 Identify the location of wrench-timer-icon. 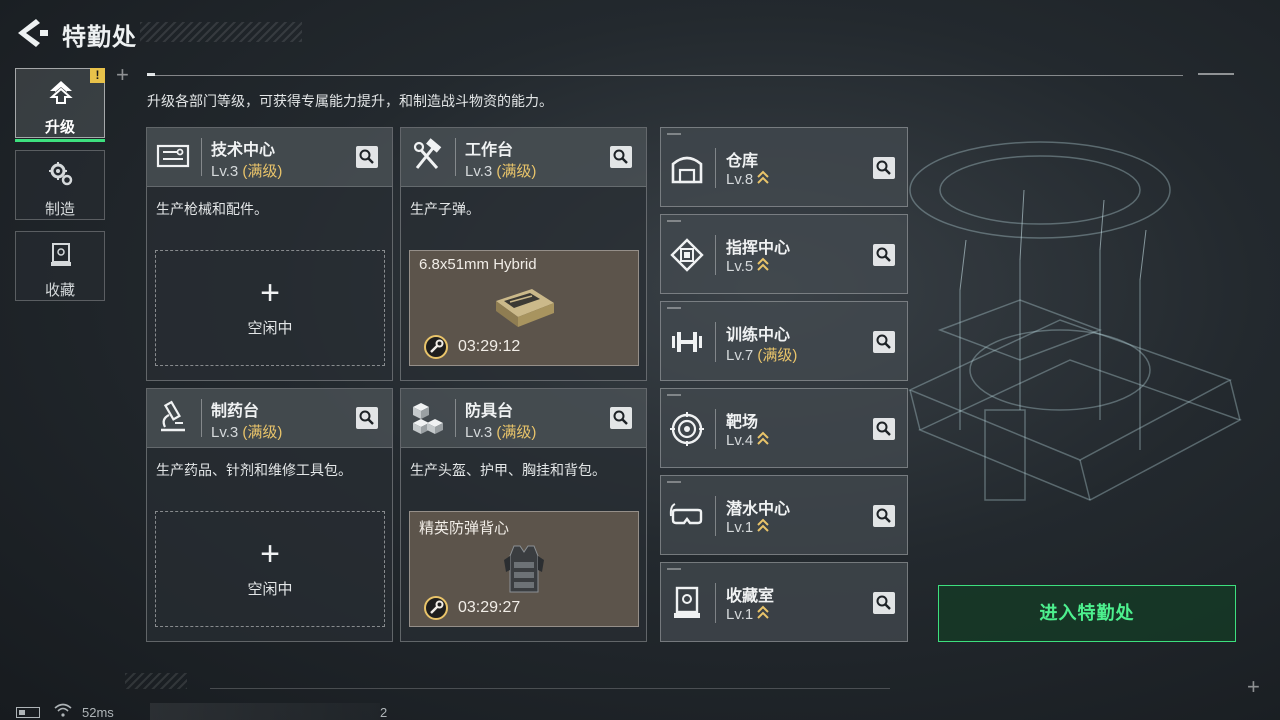
(436, 608).